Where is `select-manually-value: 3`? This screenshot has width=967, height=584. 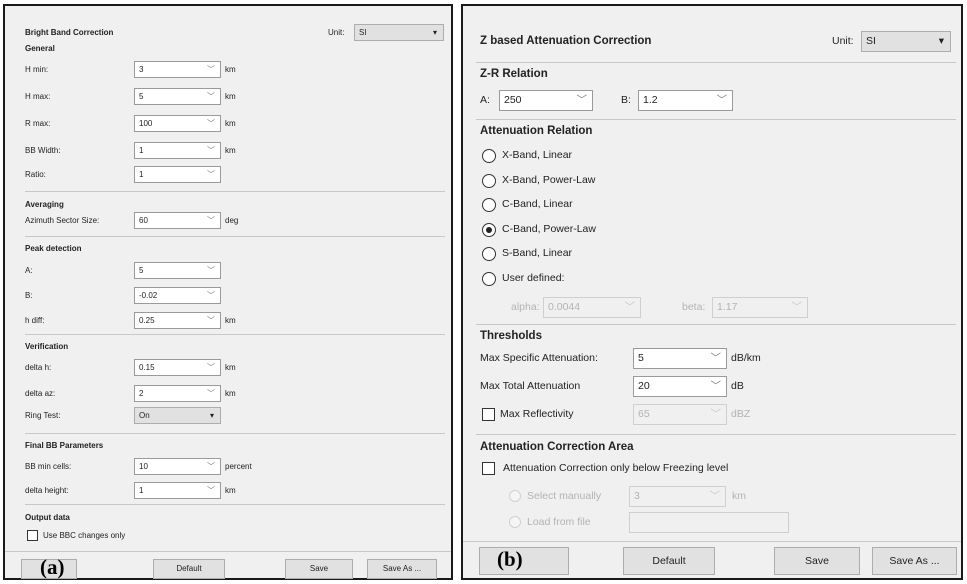
select-manually-value: 3 is located at coordinates (637, 496).